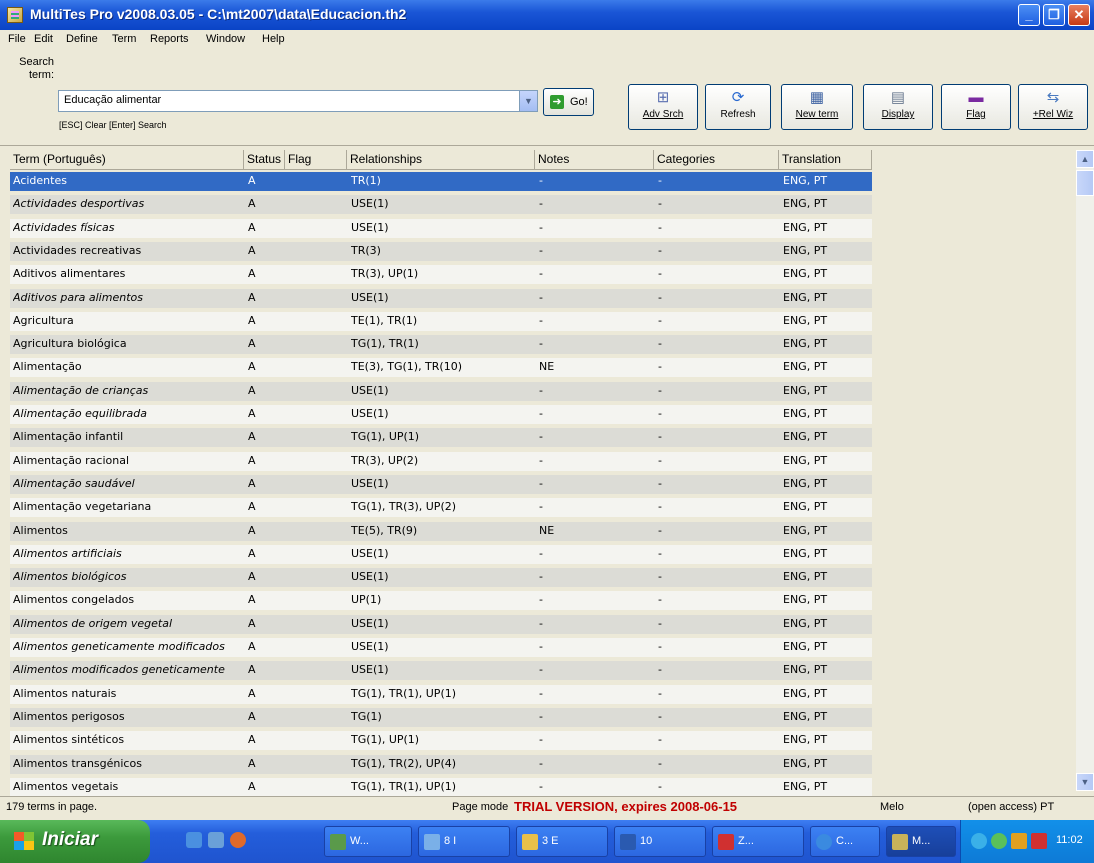 The width and height of the screenshot is (1094, 863). What do you see at coordinates (1085, 470) in the screenshot?
I see `vertical-scrollbar: ▲ ▼` at bounding box center [1085, 470].